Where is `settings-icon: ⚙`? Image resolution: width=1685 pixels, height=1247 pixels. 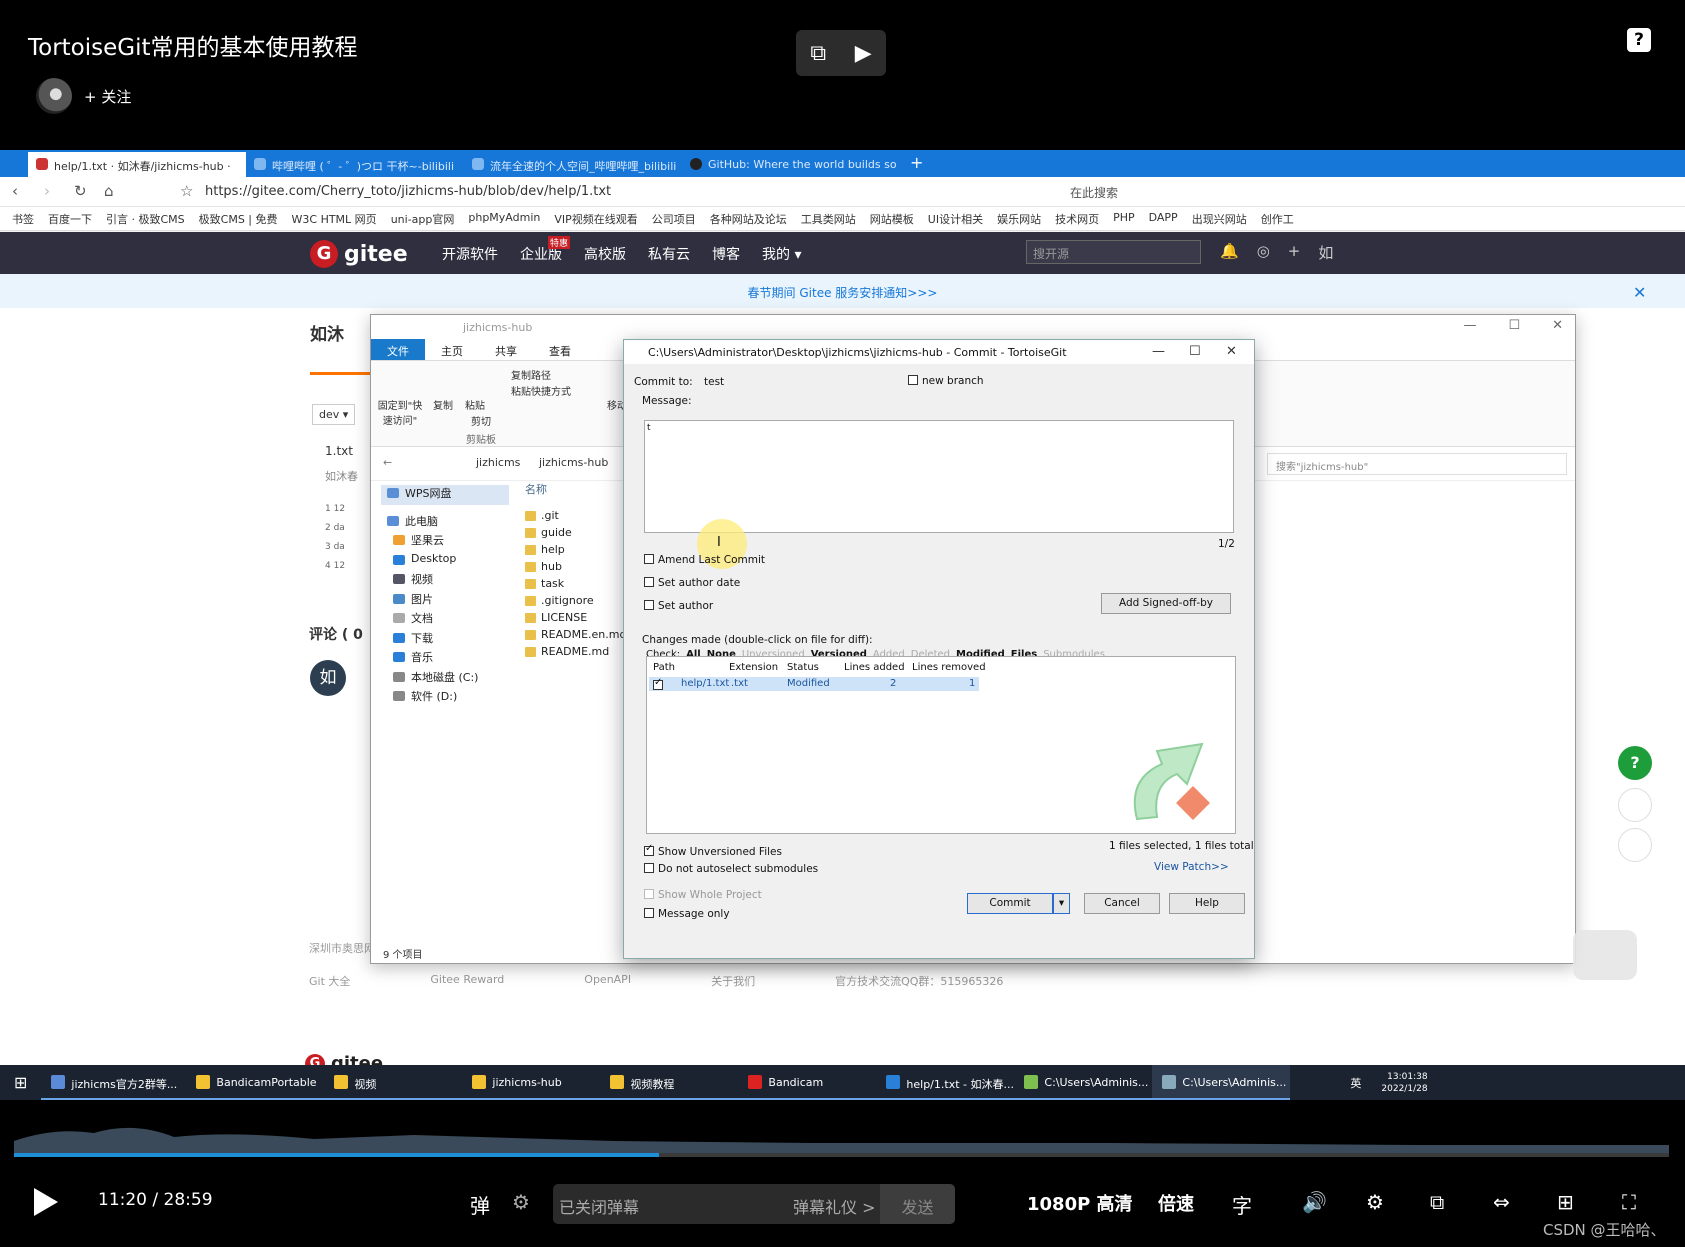 settings-icon: ⚙ is located at coordinates (1375, 1202).